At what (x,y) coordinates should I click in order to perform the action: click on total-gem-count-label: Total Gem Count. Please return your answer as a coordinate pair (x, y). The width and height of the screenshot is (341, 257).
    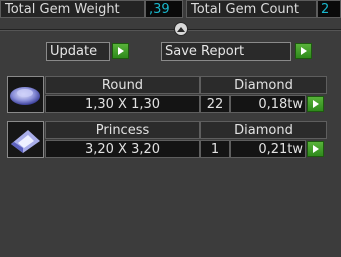
    Looking at the image, I should click on (251, 9).